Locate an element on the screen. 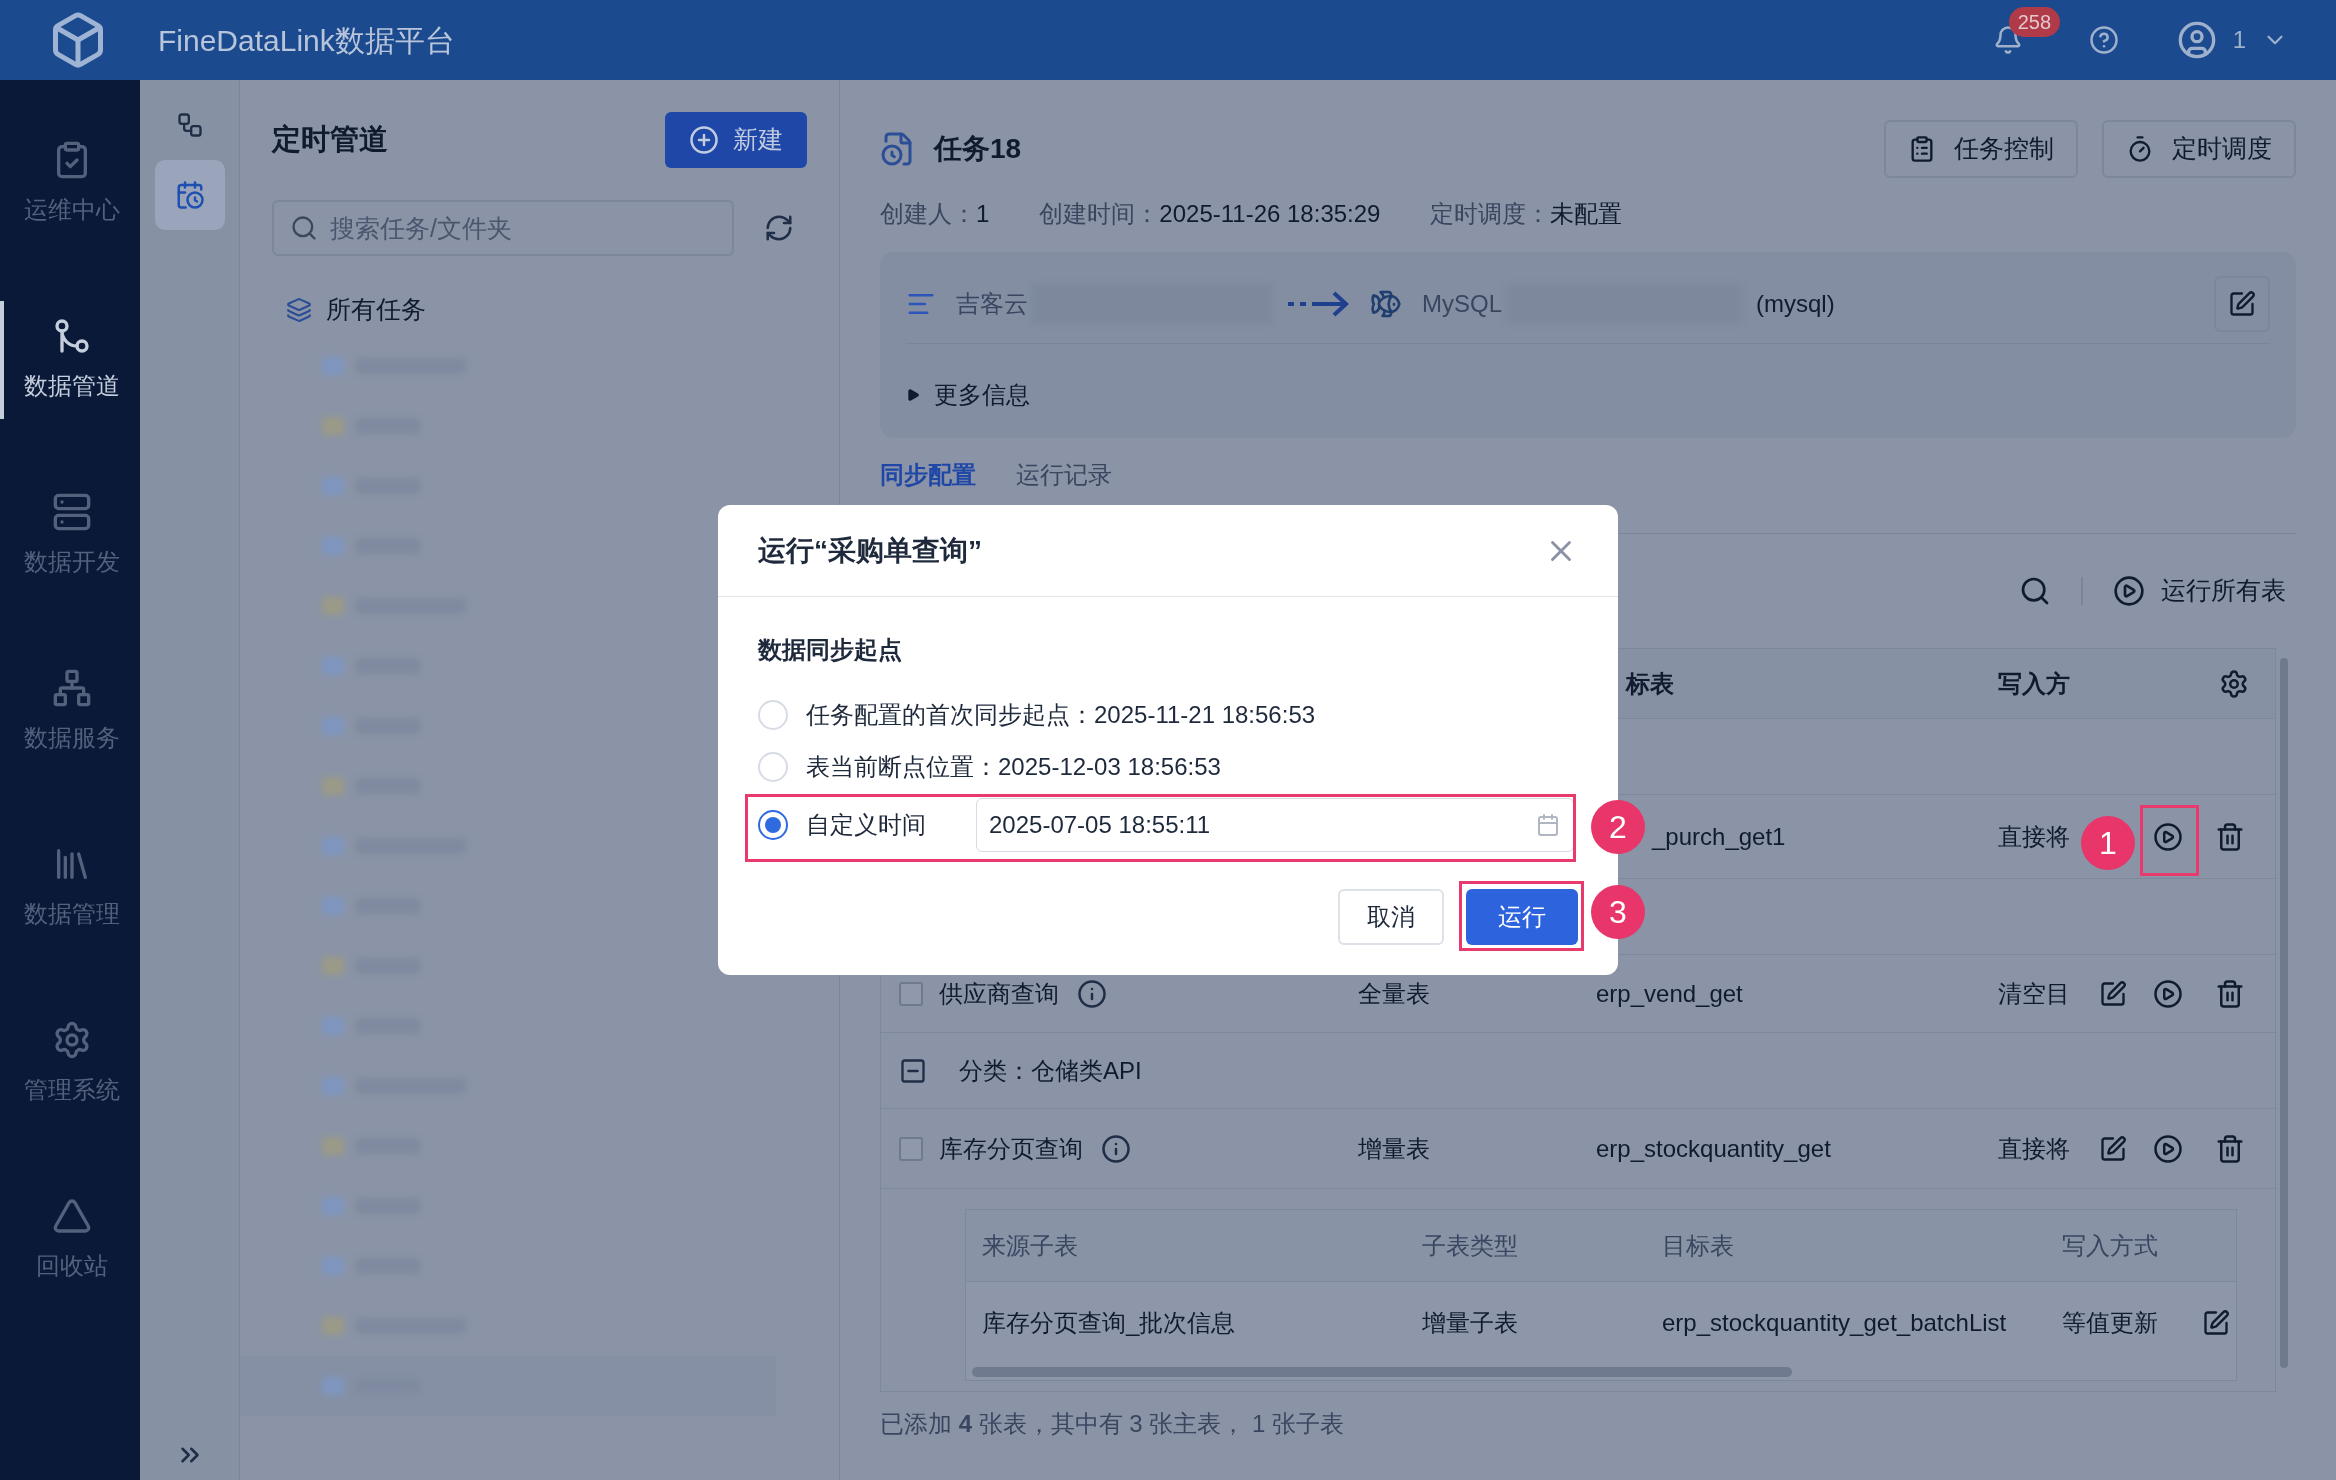 Image resolution: width=2336 pixels, height=1480 pixels. section-title: 数据同步起点 is located at coordinates (830, 650).